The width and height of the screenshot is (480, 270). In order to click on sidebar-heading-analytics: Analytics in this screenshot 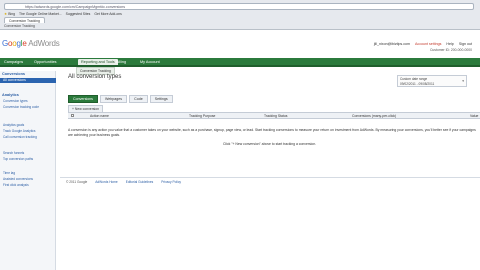, I will do `click(10, 95)`.